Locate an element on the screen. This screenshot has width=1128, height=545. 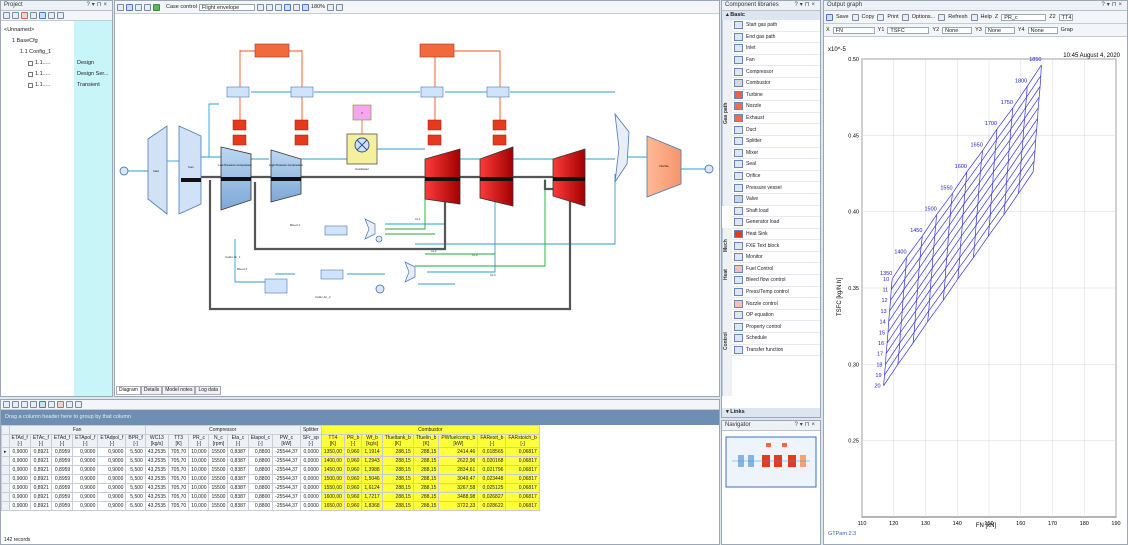
column-header: TT3 [K] is located at coordinates (178, 441).